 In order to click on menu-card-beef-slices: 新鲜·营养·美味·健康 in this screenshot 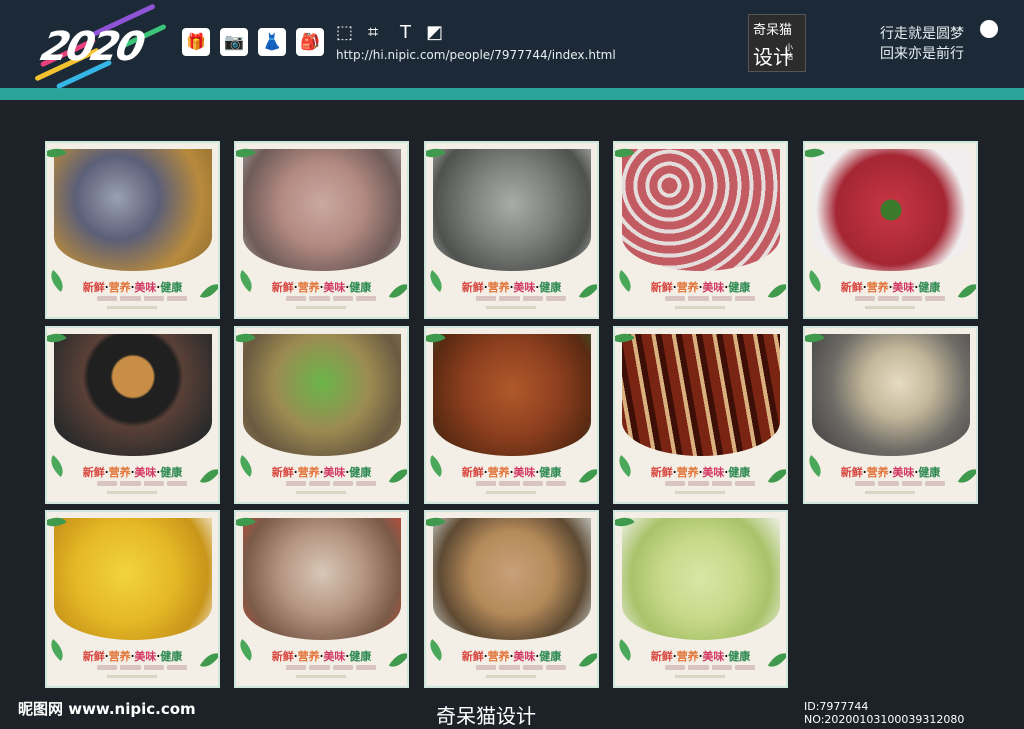, I will do `click(890, 230)`.